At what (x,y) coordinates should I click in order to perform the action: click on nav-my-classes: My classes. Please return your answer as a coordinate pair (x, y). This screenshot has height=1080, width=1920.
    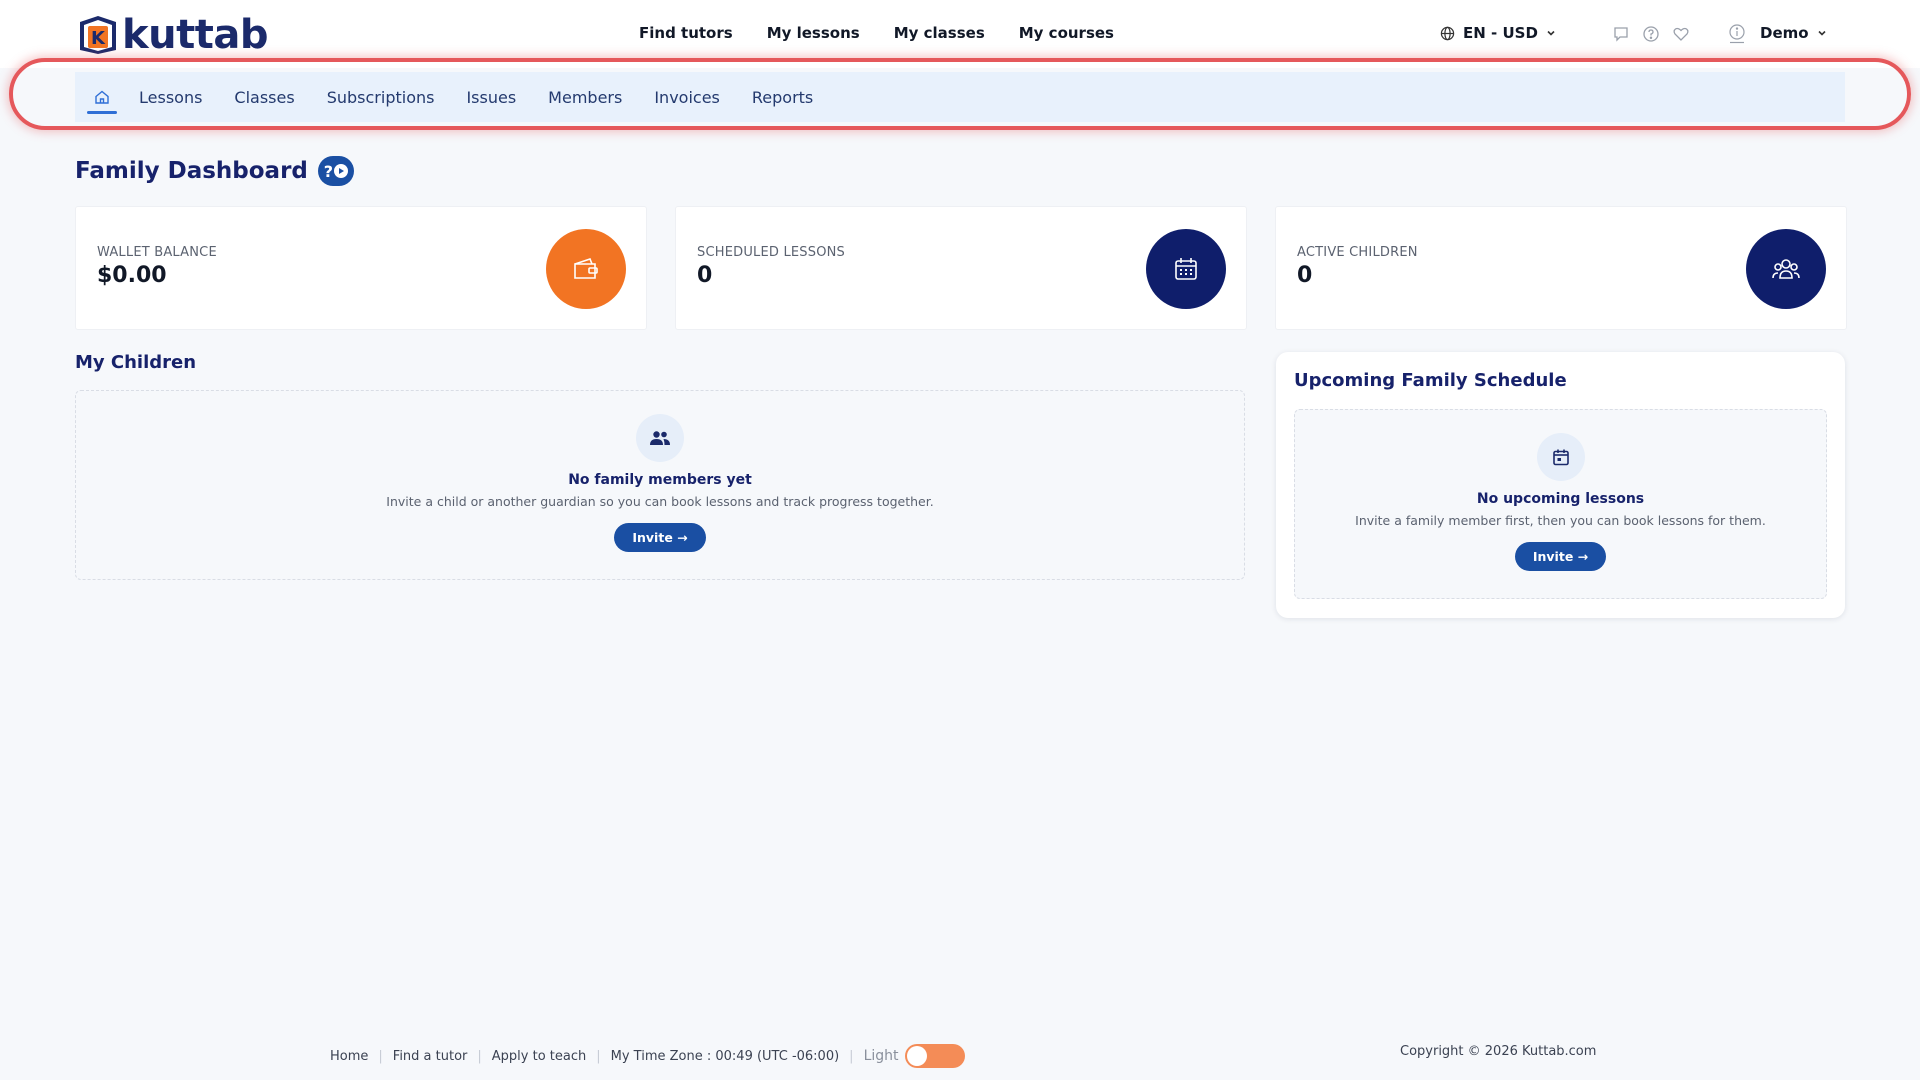
    Looking at the image, I should click on (939, 33).